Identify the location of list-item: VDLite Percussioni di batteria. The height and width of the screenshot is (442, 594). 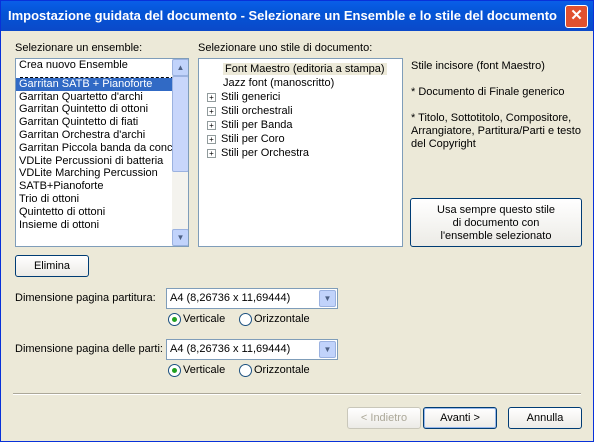
(102, 161).